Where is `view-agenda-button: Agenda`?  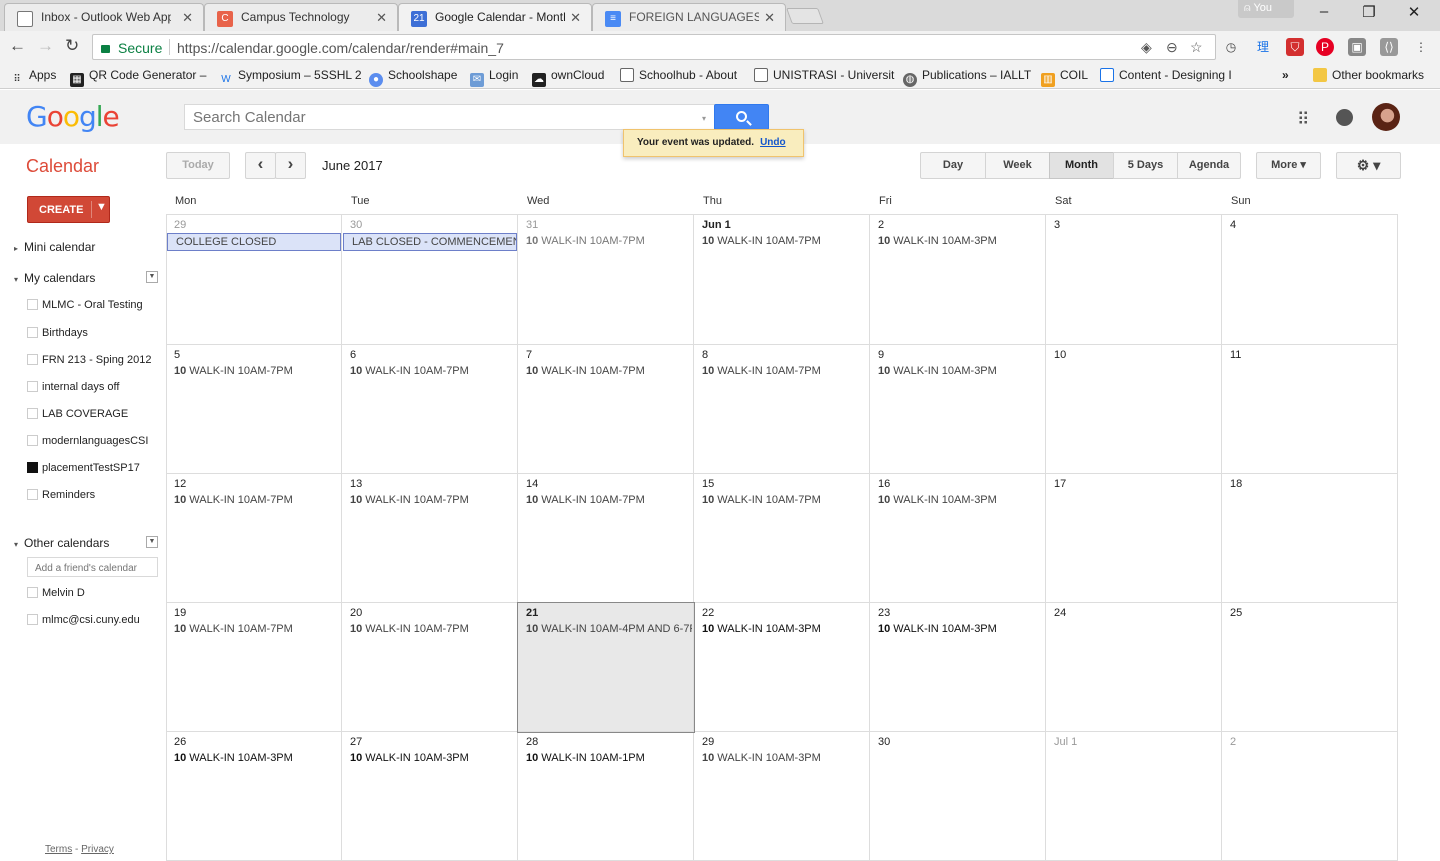 view-agenda-button: Agenda is located at coordinates (1209, 165).